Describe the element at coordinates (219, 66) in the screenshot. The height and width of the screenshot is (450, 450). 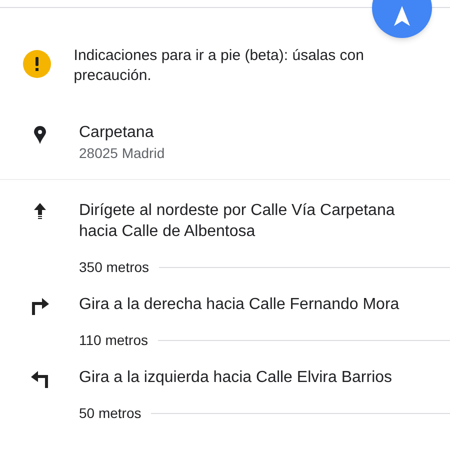
I see `walking-warning-text: Indicaciones para ir a pie (beta): úsalas con precaución.` at that location.